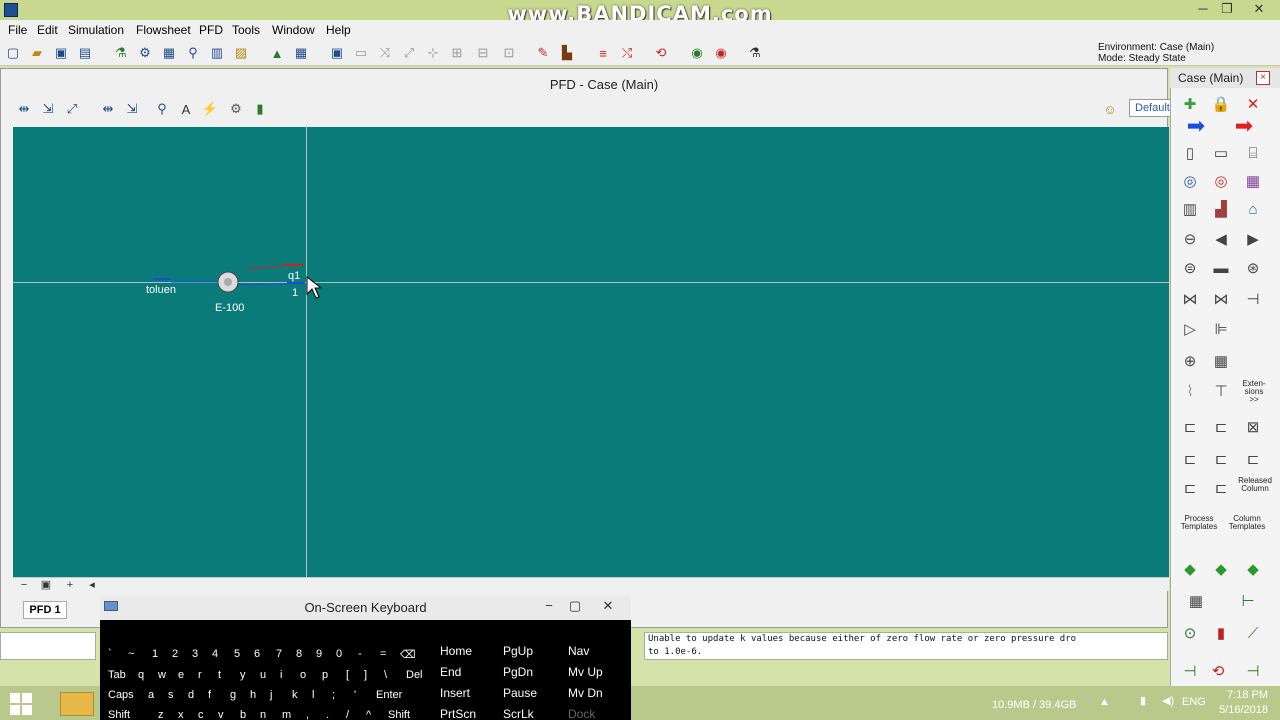 This screenshot has width=1280, height=720. I want to click on column-icon-2: ⊏, so click(1221, 427).